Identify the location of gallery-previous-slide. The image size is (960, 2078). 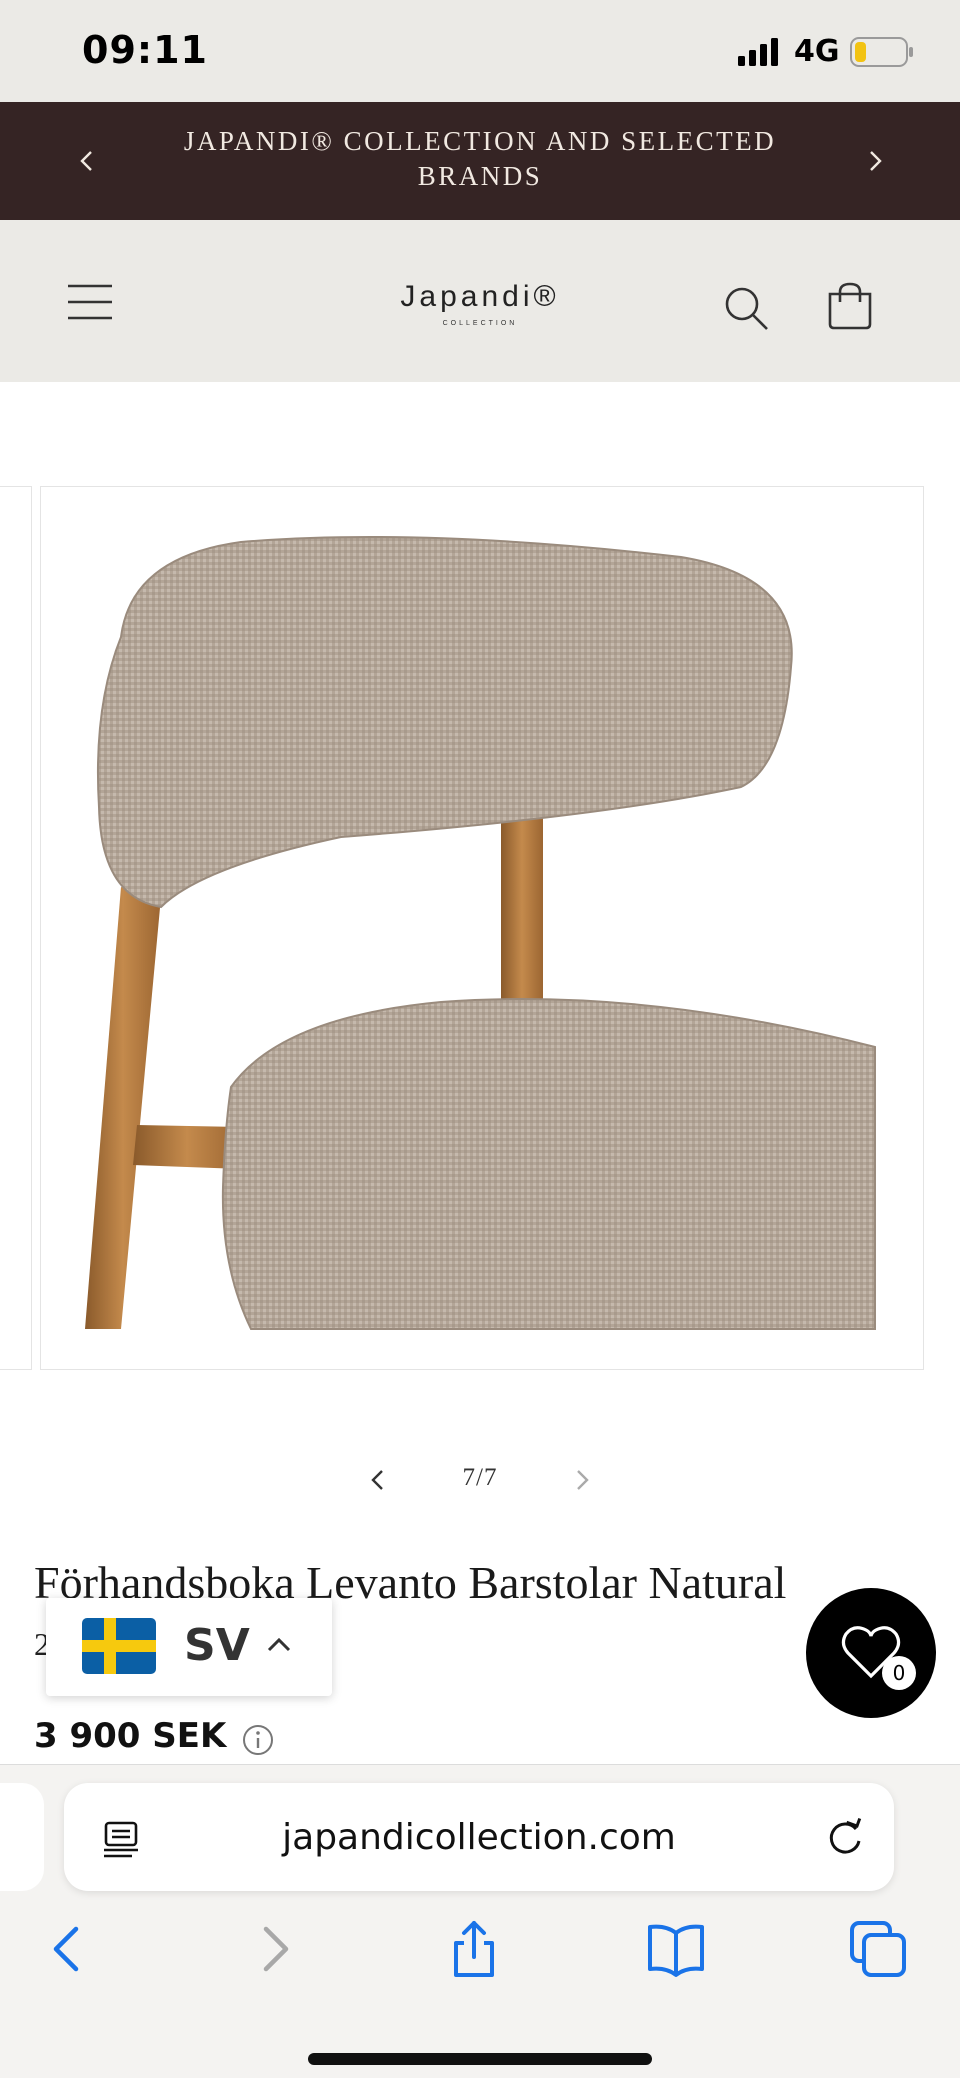
(16, 928).